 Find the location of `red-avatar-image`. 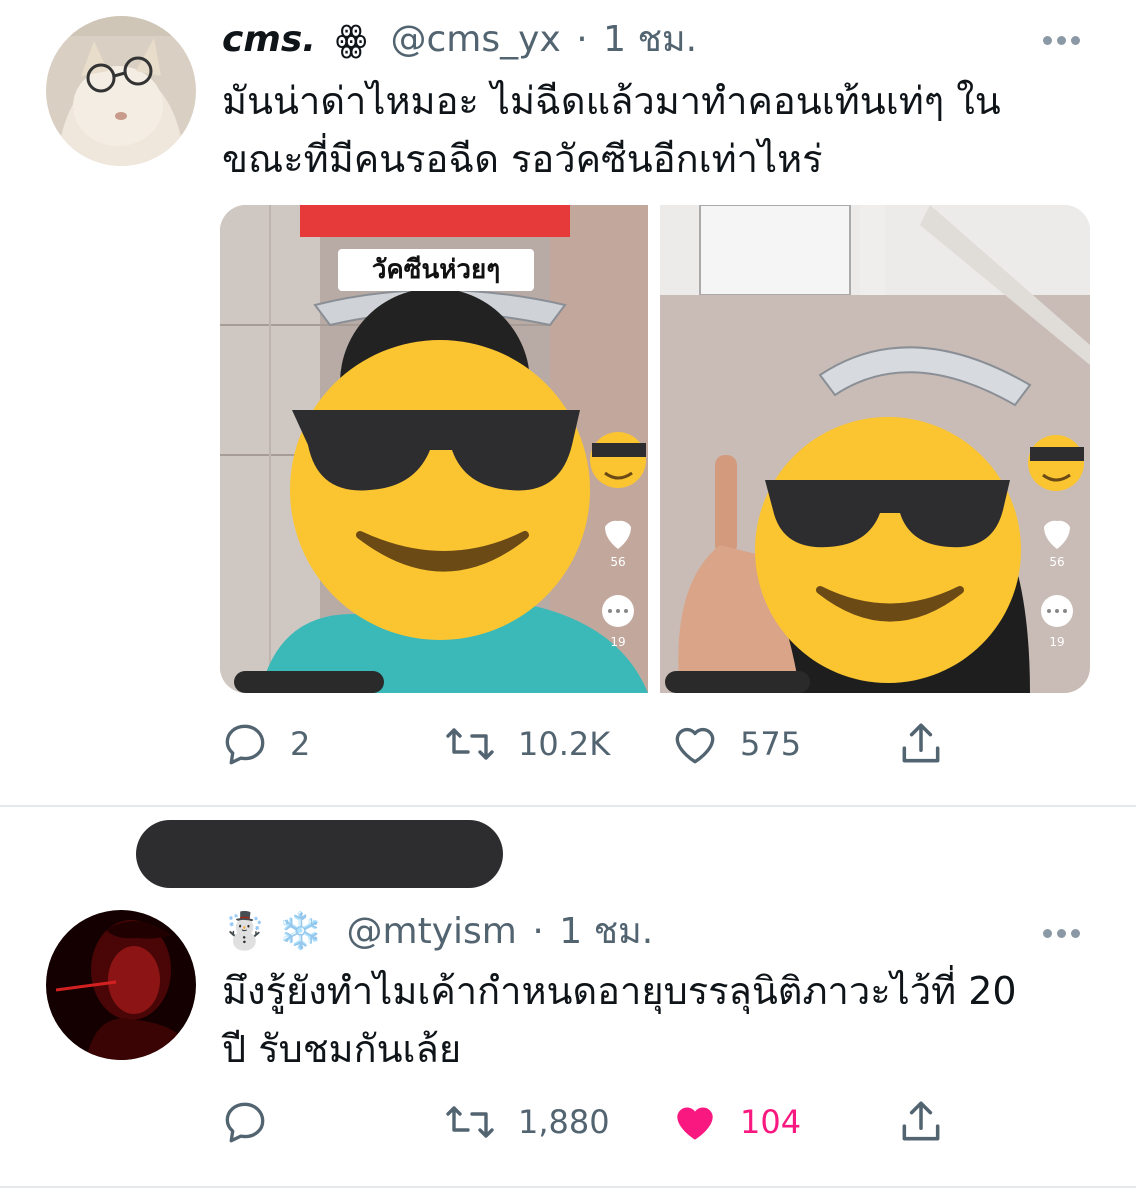

red-avatar-image is located at coordinates (121, 985).